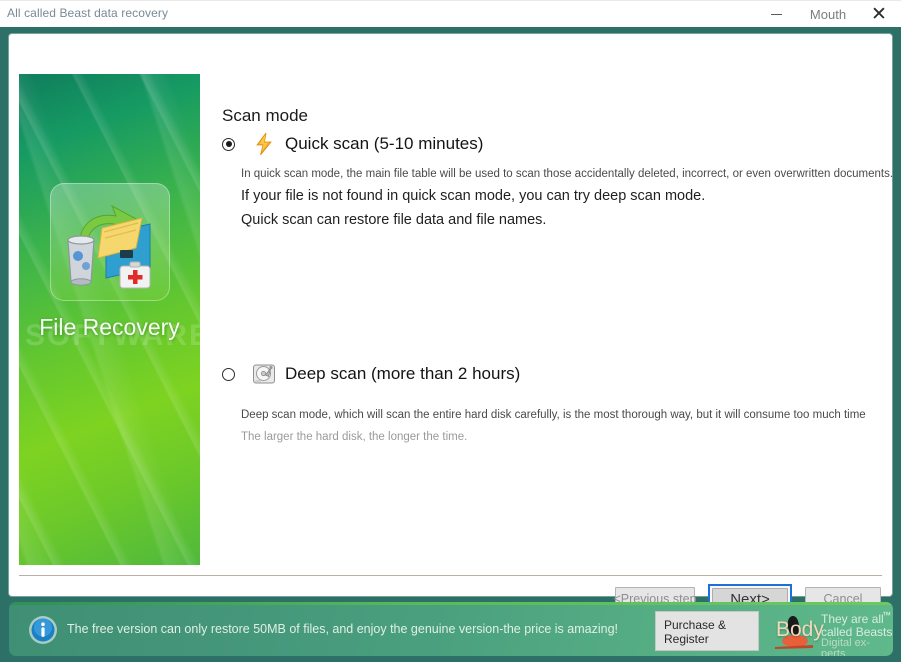 This screenshot has height=662, width=901. I want to click on purchase-line-2: Register, so click(686, 639).